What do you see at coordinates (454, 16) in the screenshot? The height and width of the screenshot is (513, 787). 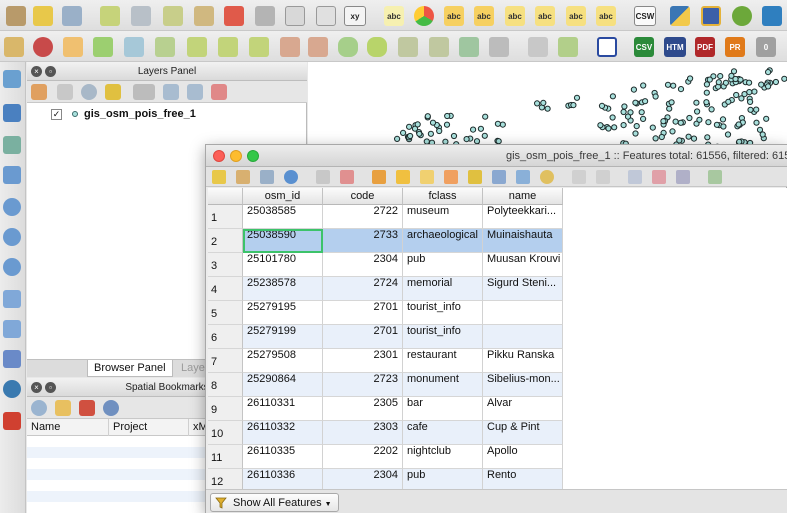 I see `pin-labels-icon: abc` at bounding box center [454, 16].